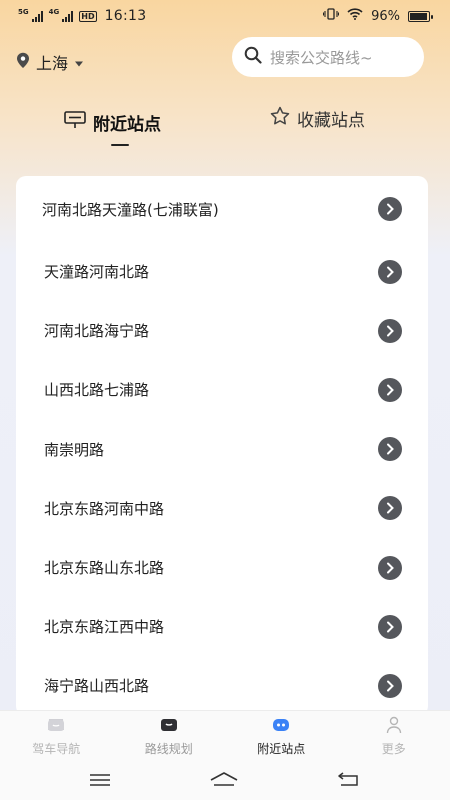 The width and height of the screenshot is (450, 800). Describe the element at coordinates (222, 449) in the screenshot. I see `list-item: 南崇明路` at that location.